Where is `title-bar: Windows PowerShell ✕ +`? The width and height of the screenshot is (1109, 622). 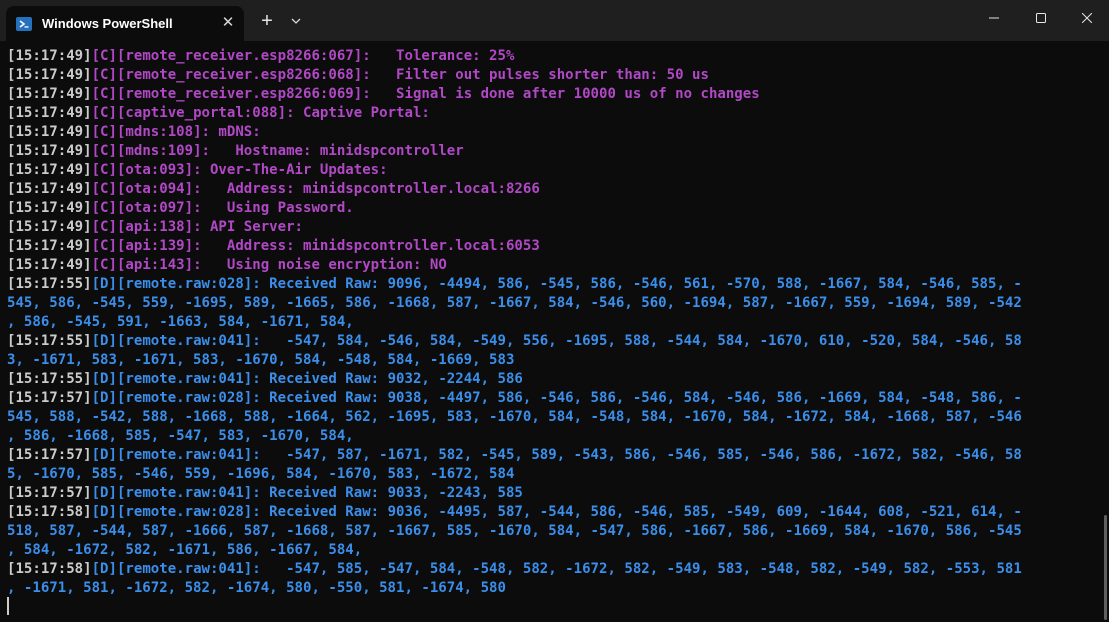 title-bar: Windows PowerShell ✕ + is located at coordinates (554, 20).